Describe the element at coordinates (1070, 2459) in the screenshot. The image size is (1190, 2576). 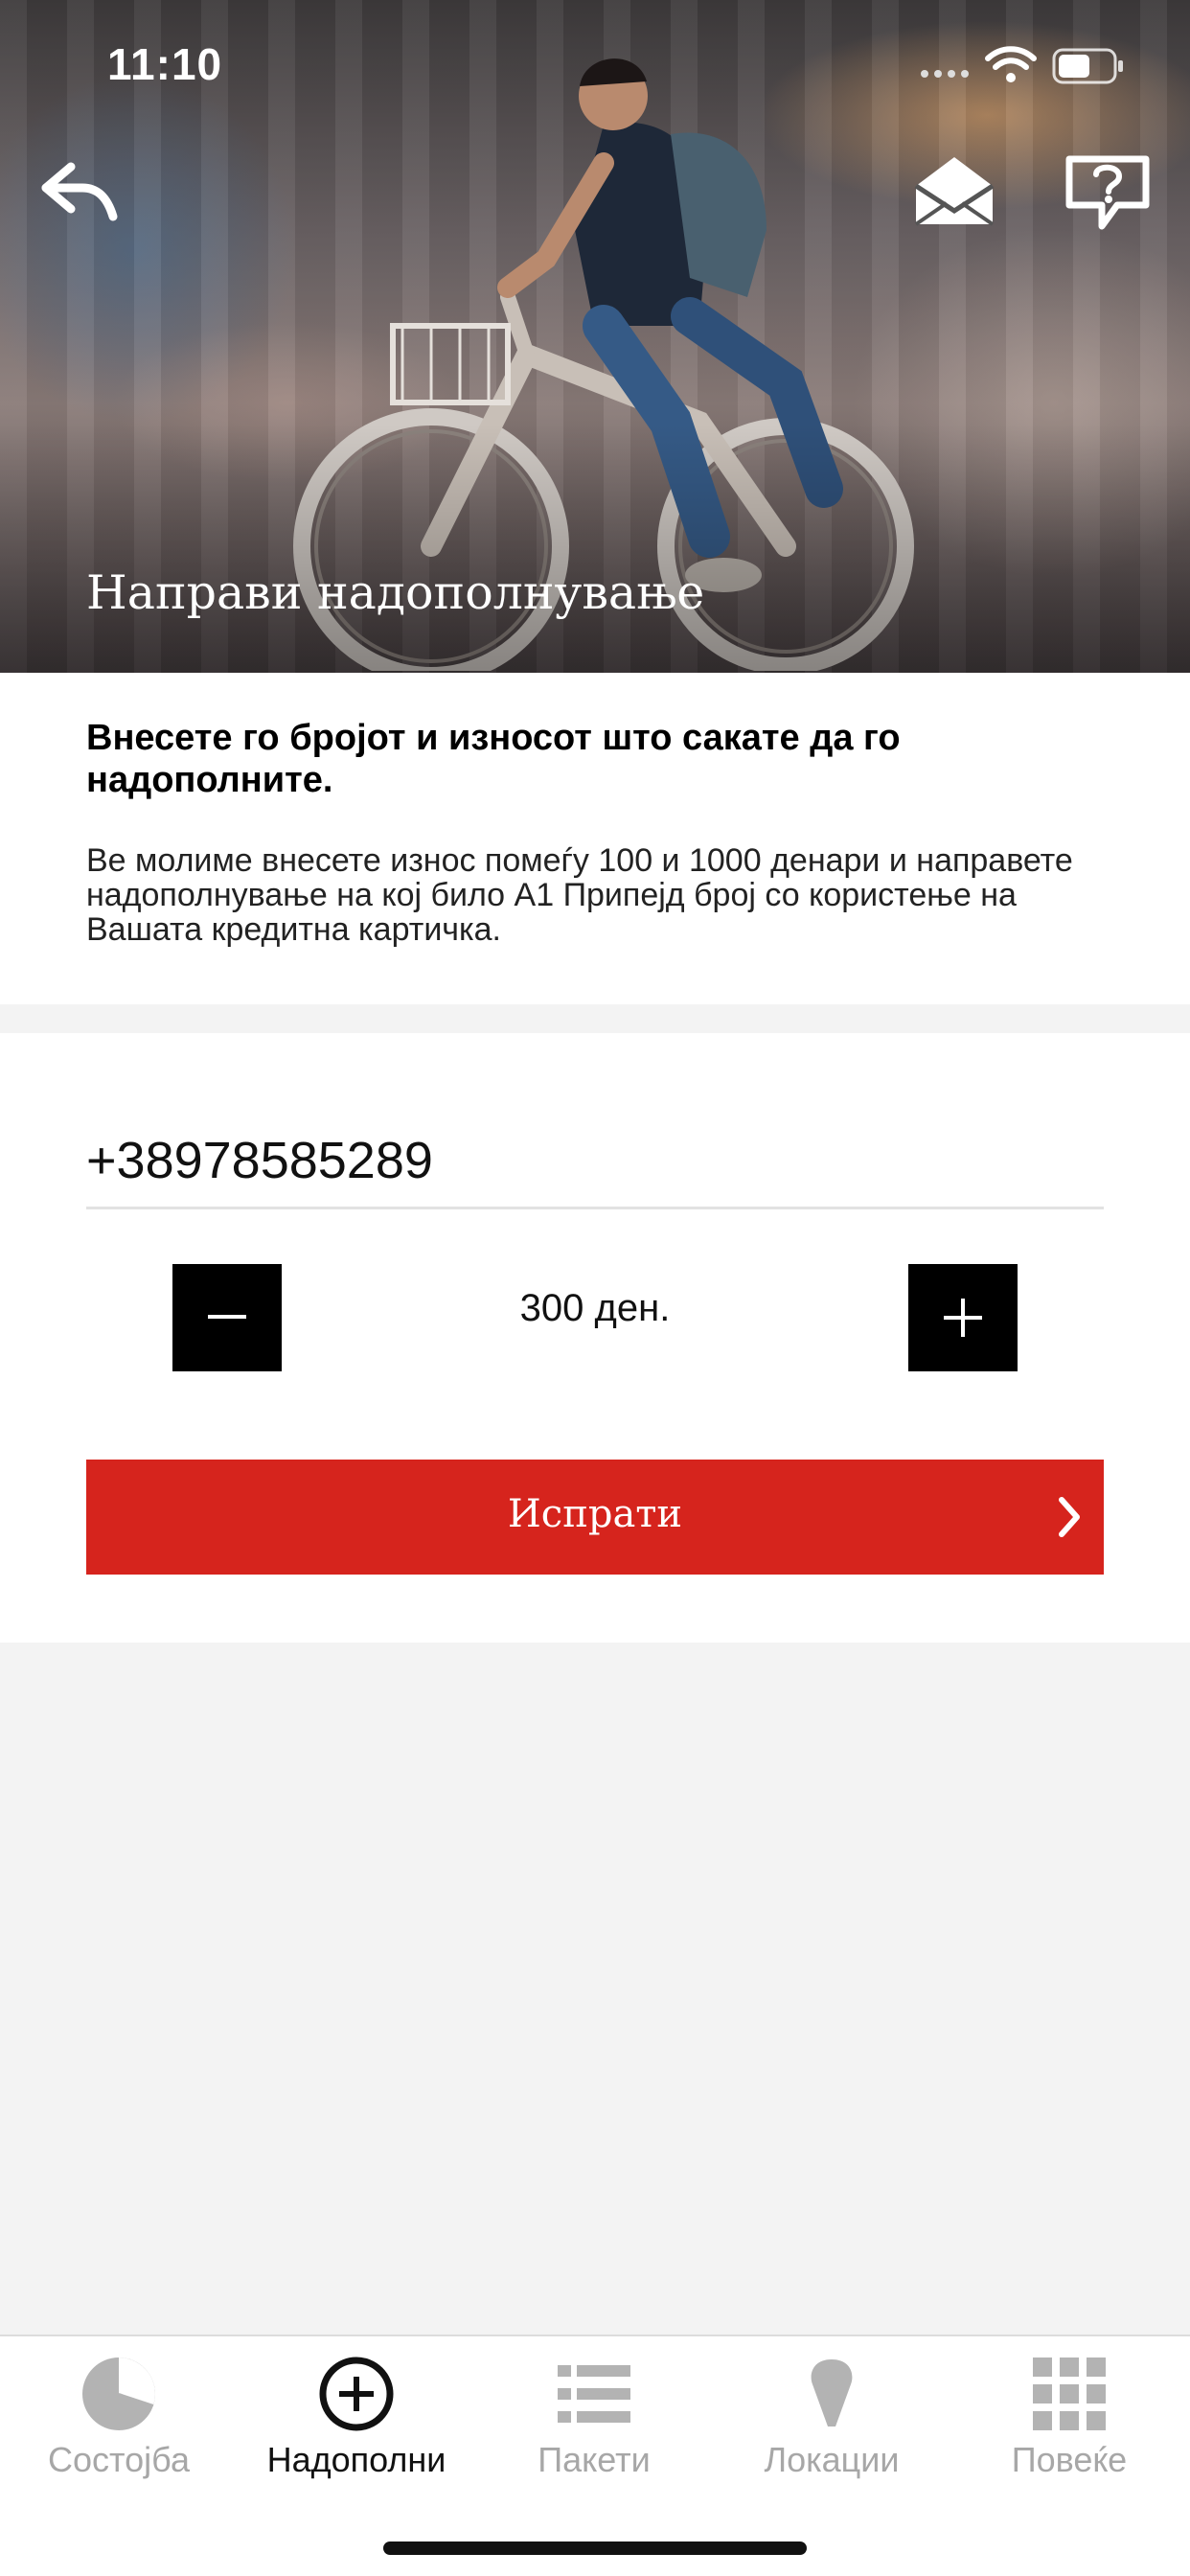
I see `tab-label: Повеќе` at that location.